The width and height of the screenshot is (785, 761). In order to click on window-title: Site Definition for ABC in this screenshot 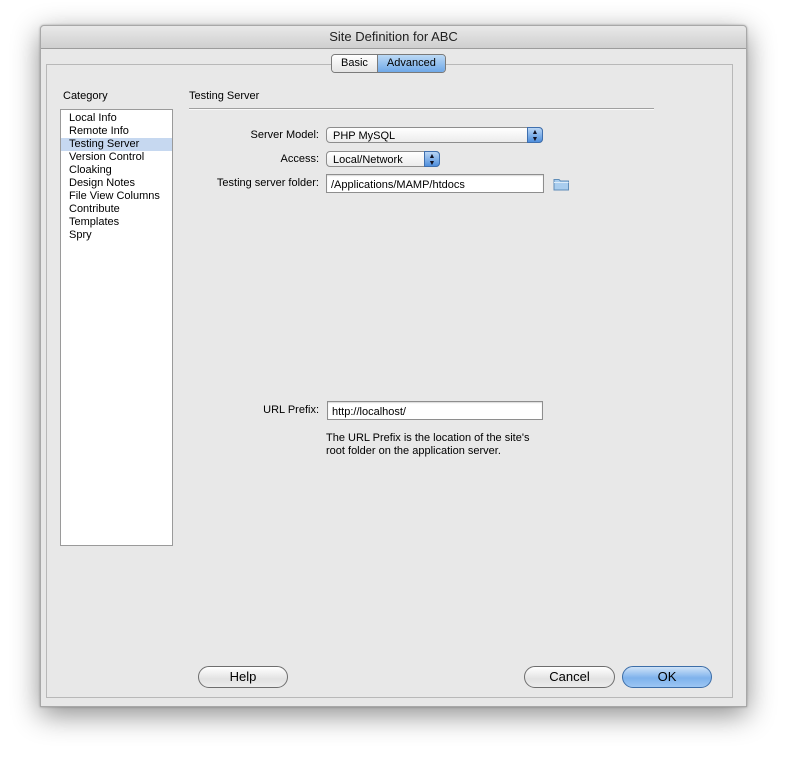, I will do `click(393, 37)`.